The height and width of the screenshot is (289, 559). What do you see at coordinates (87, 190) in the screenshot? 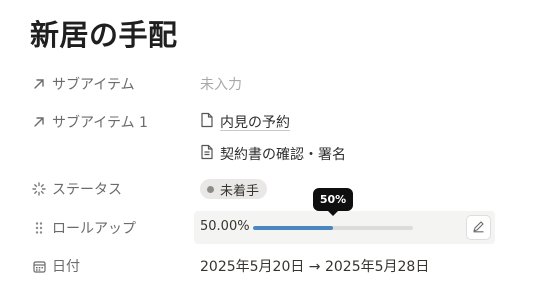
I see `property-name: ステータス` at bounding box center [87, 190].